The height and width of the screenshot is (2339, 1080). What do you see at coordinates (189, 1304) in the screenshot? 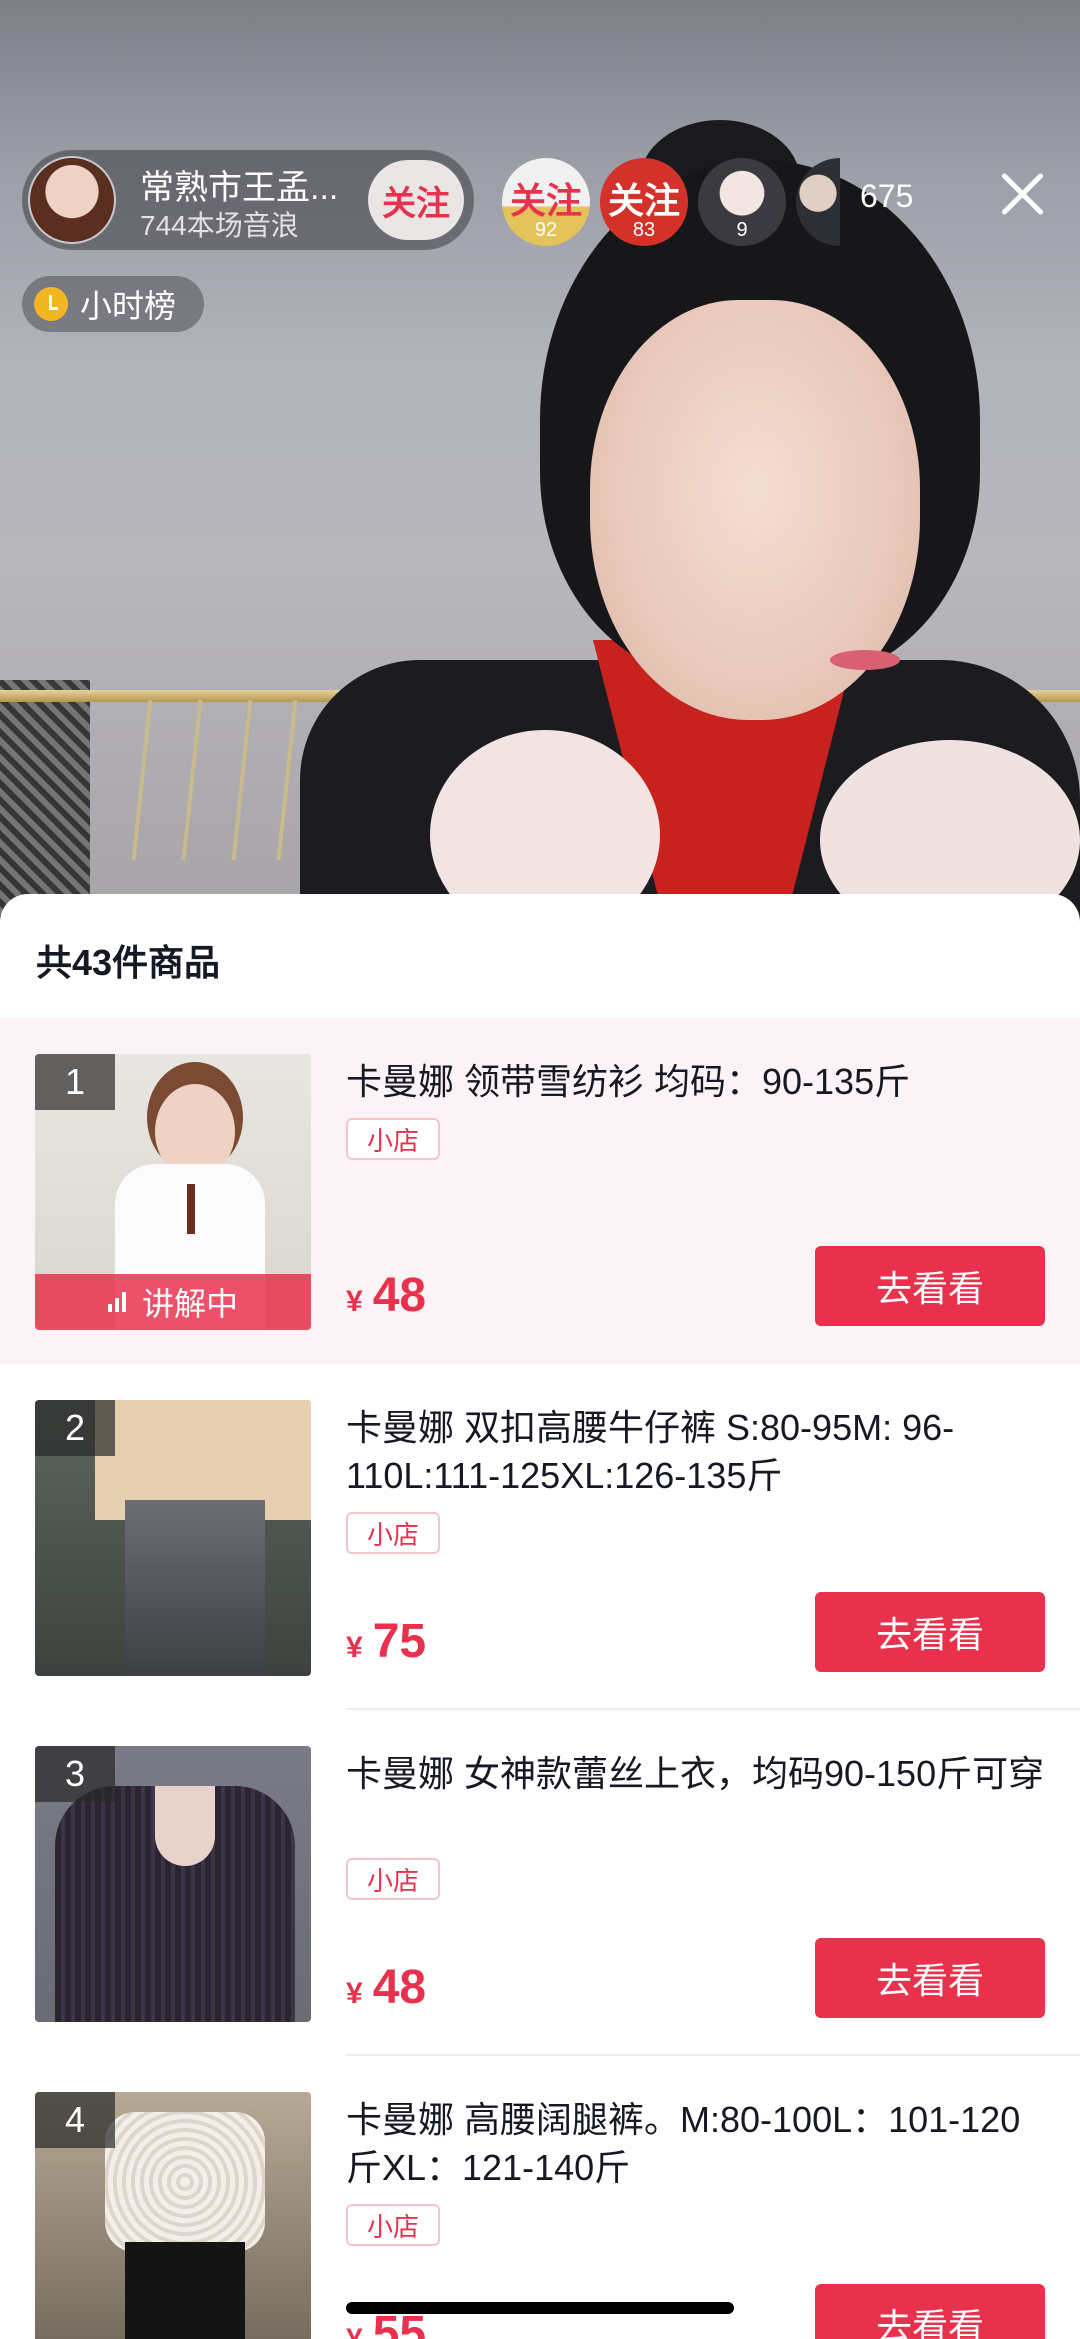
I see `explaining-label: 讲解中` at bounding box center [189, 1304].